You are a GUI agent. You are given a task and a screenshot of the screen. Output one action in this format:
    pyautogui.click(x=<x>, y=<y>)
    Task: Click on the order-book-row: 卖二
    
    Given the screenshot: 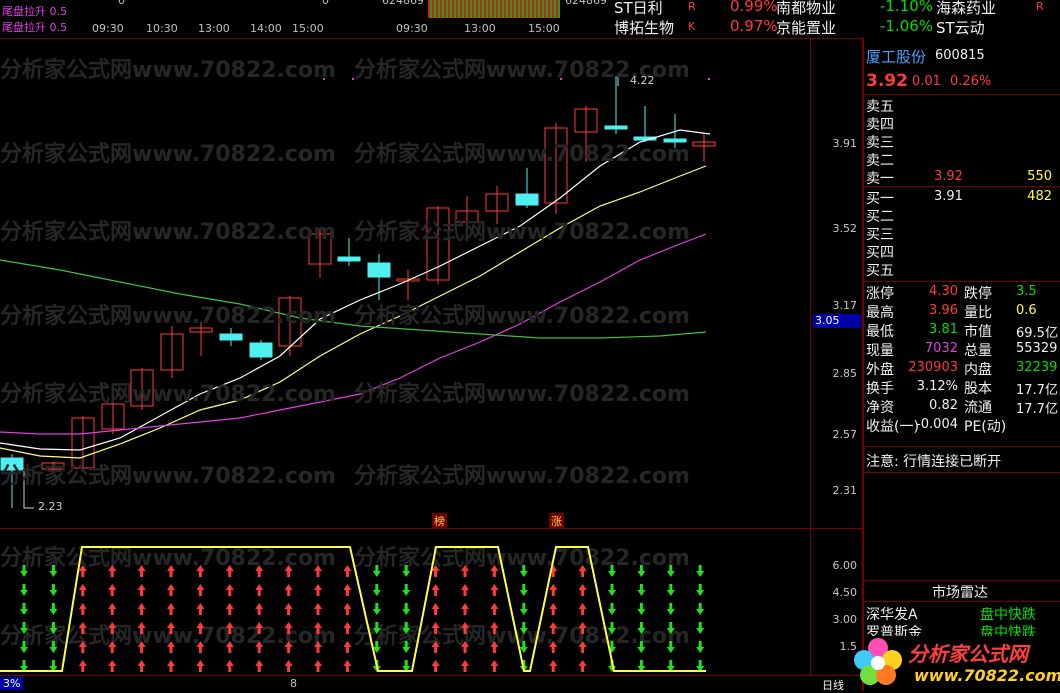 What is the action you would take?
    pyautogui.click(x=961, y=159)
    